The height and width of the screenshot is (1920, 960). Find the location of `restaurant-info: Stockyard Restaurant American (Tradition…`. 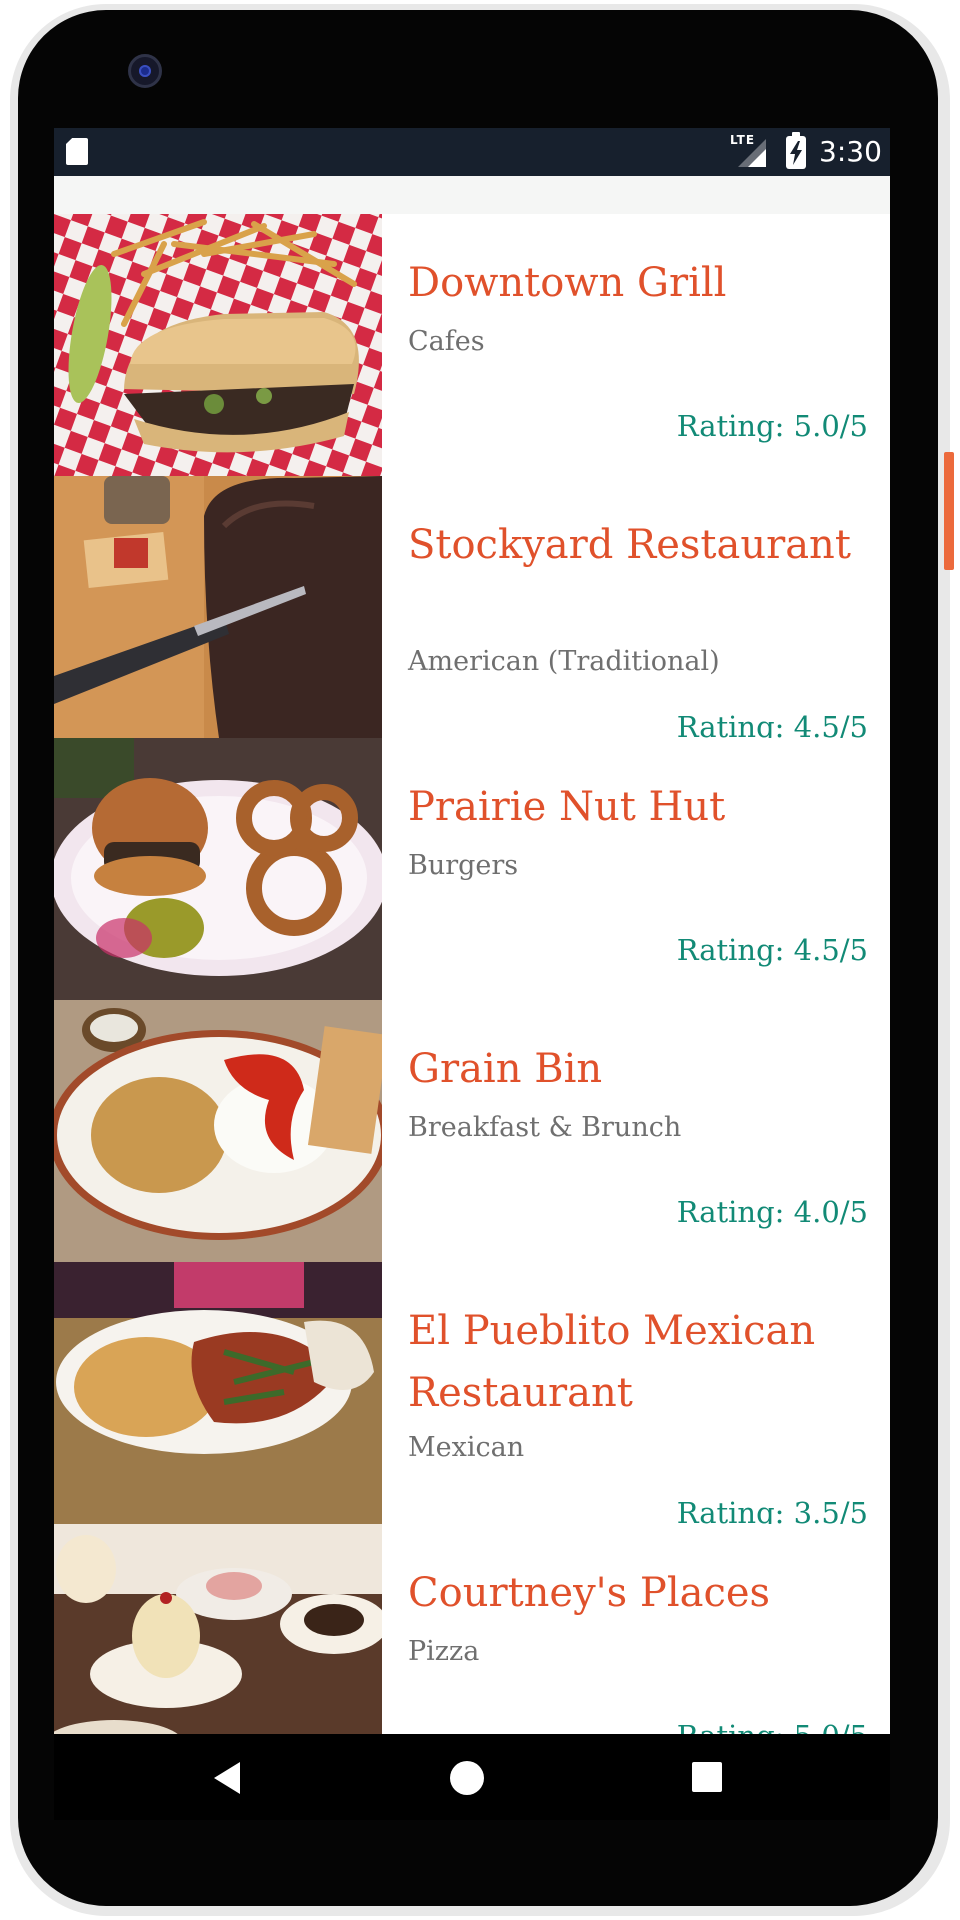

restaurant-info: Stockyard Restaurant American (Tradition… is located at coordinates (636, 607).